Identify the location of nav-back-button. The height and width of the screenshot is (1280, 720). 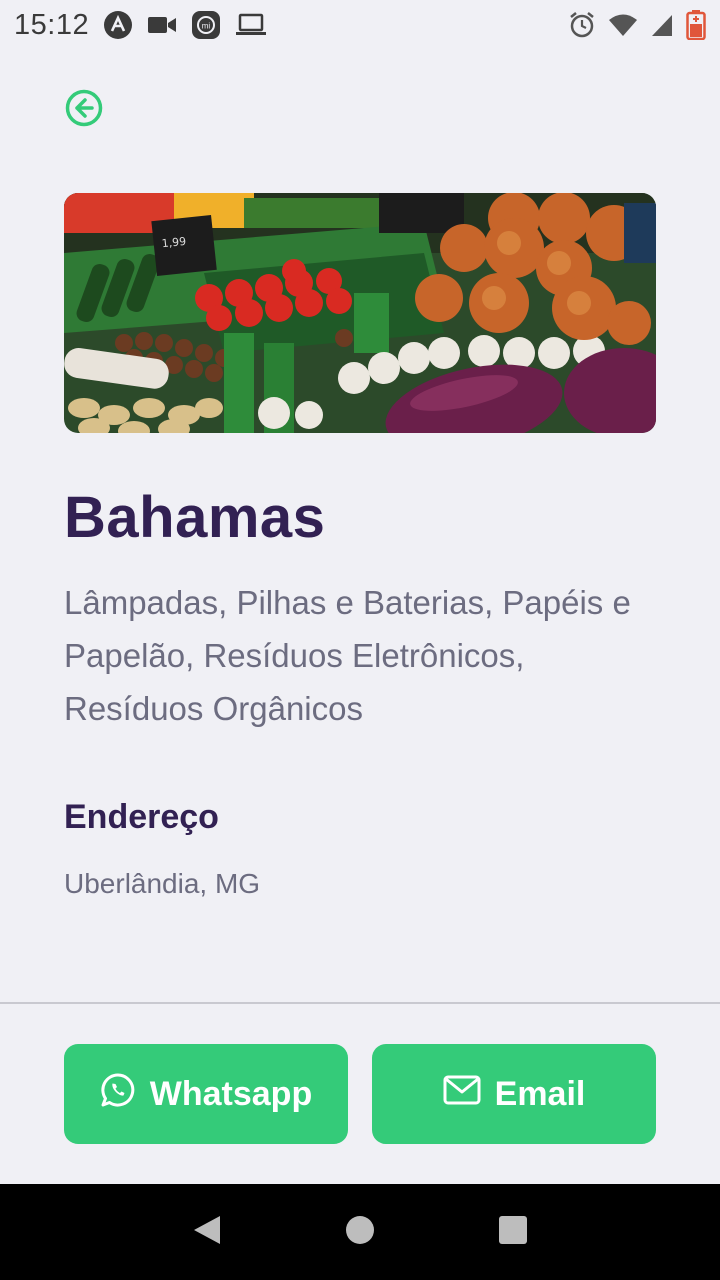
(207, 1232).